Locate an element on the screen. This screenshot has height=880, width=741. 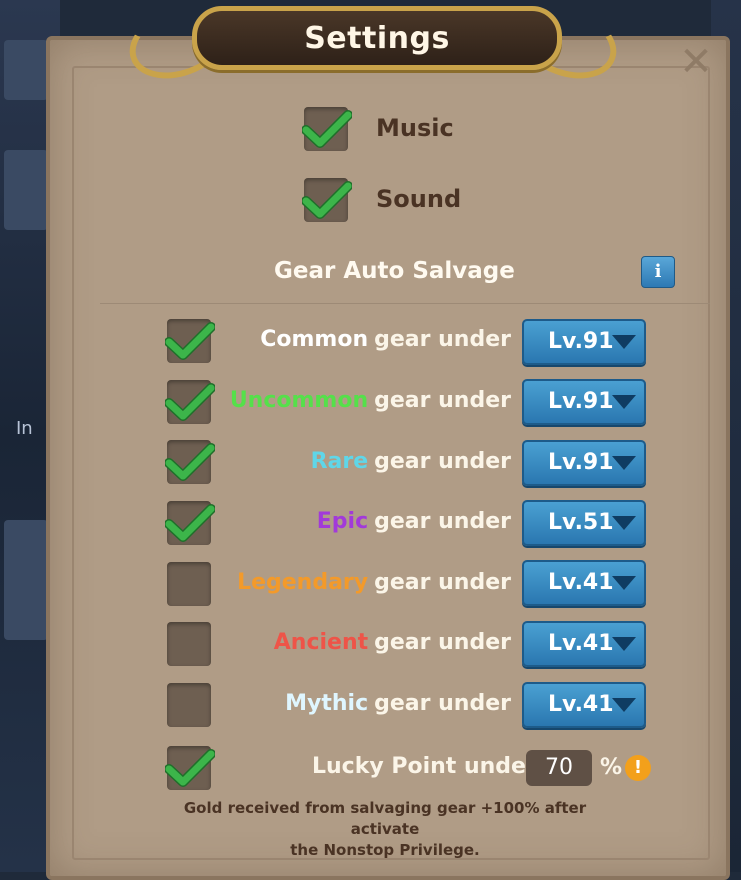
title-bar: Settings is located at coordinates (377, 38).